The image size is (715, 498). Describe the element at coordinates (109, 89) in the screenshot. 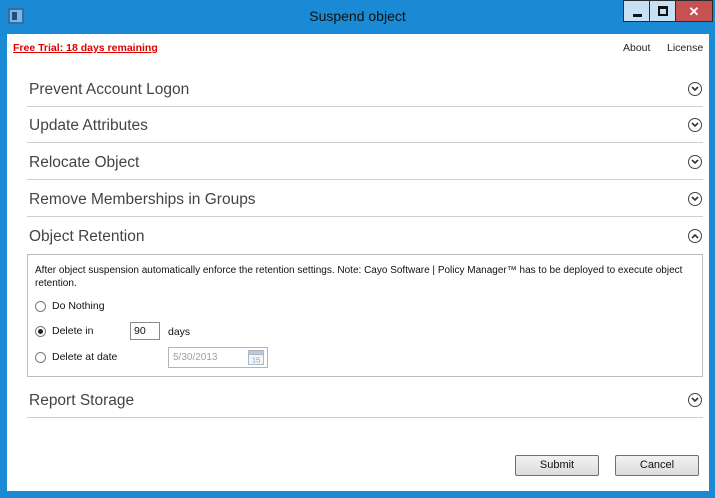

I see `section-title: Prevent Account Logon` at that location.